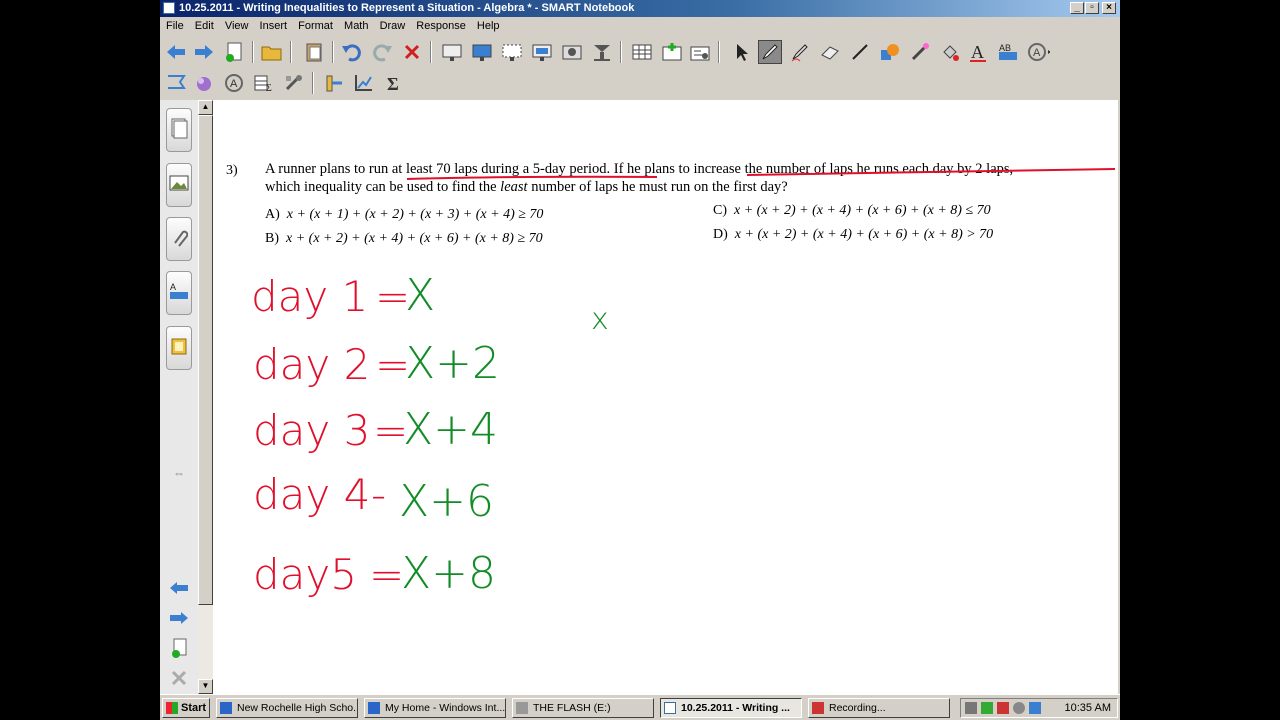 The width and height of the screenshot is (1280, 720). I want to click on full-screen-icon, so click(482, 52).